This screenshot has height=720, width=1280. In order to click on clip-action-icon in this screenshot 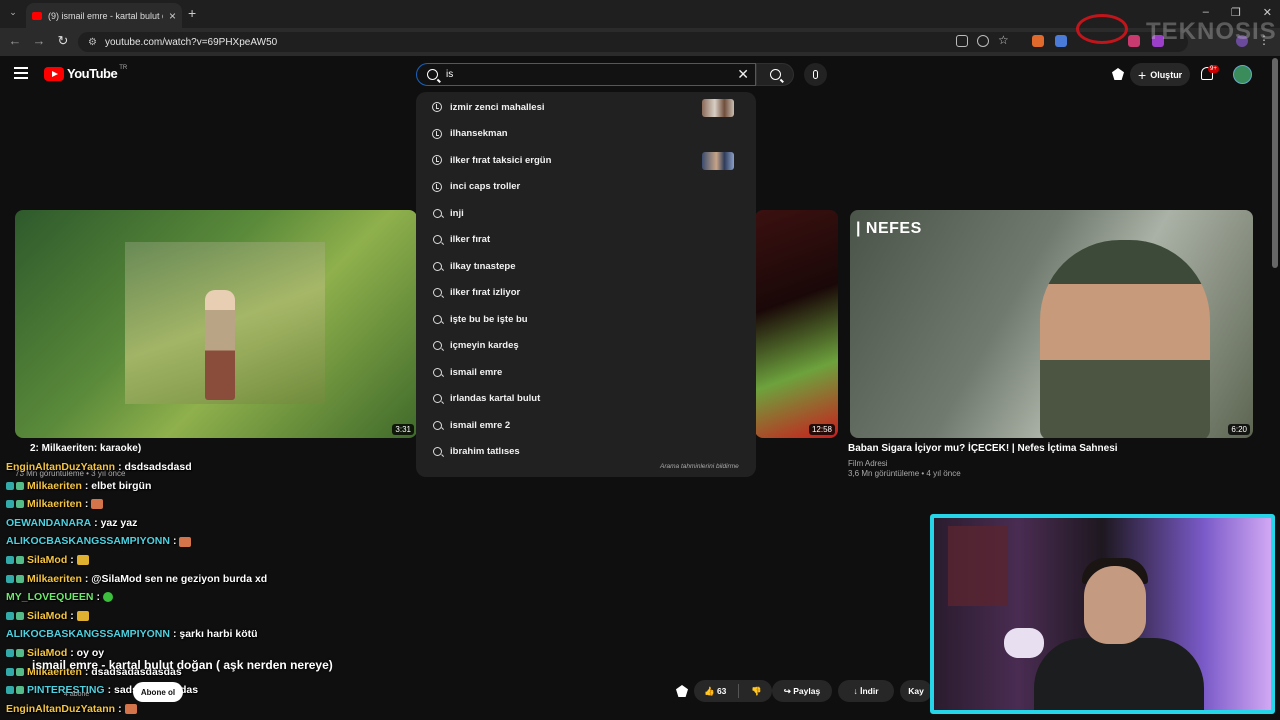, I will do `click(682, 691)`.